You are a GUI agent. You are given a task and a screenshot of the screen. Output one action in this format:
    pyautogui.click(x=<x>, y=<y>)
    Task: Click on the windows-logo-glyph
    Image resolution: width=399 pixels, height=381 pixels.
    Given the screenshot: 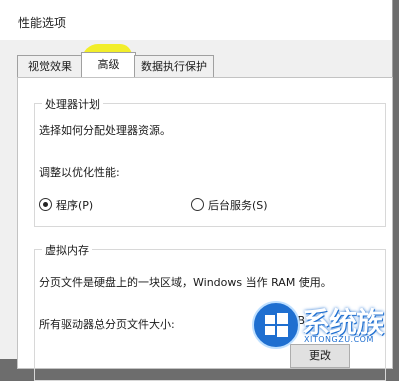 What is the action you would take?
    pyautogui.click(x=276, y=325)
    